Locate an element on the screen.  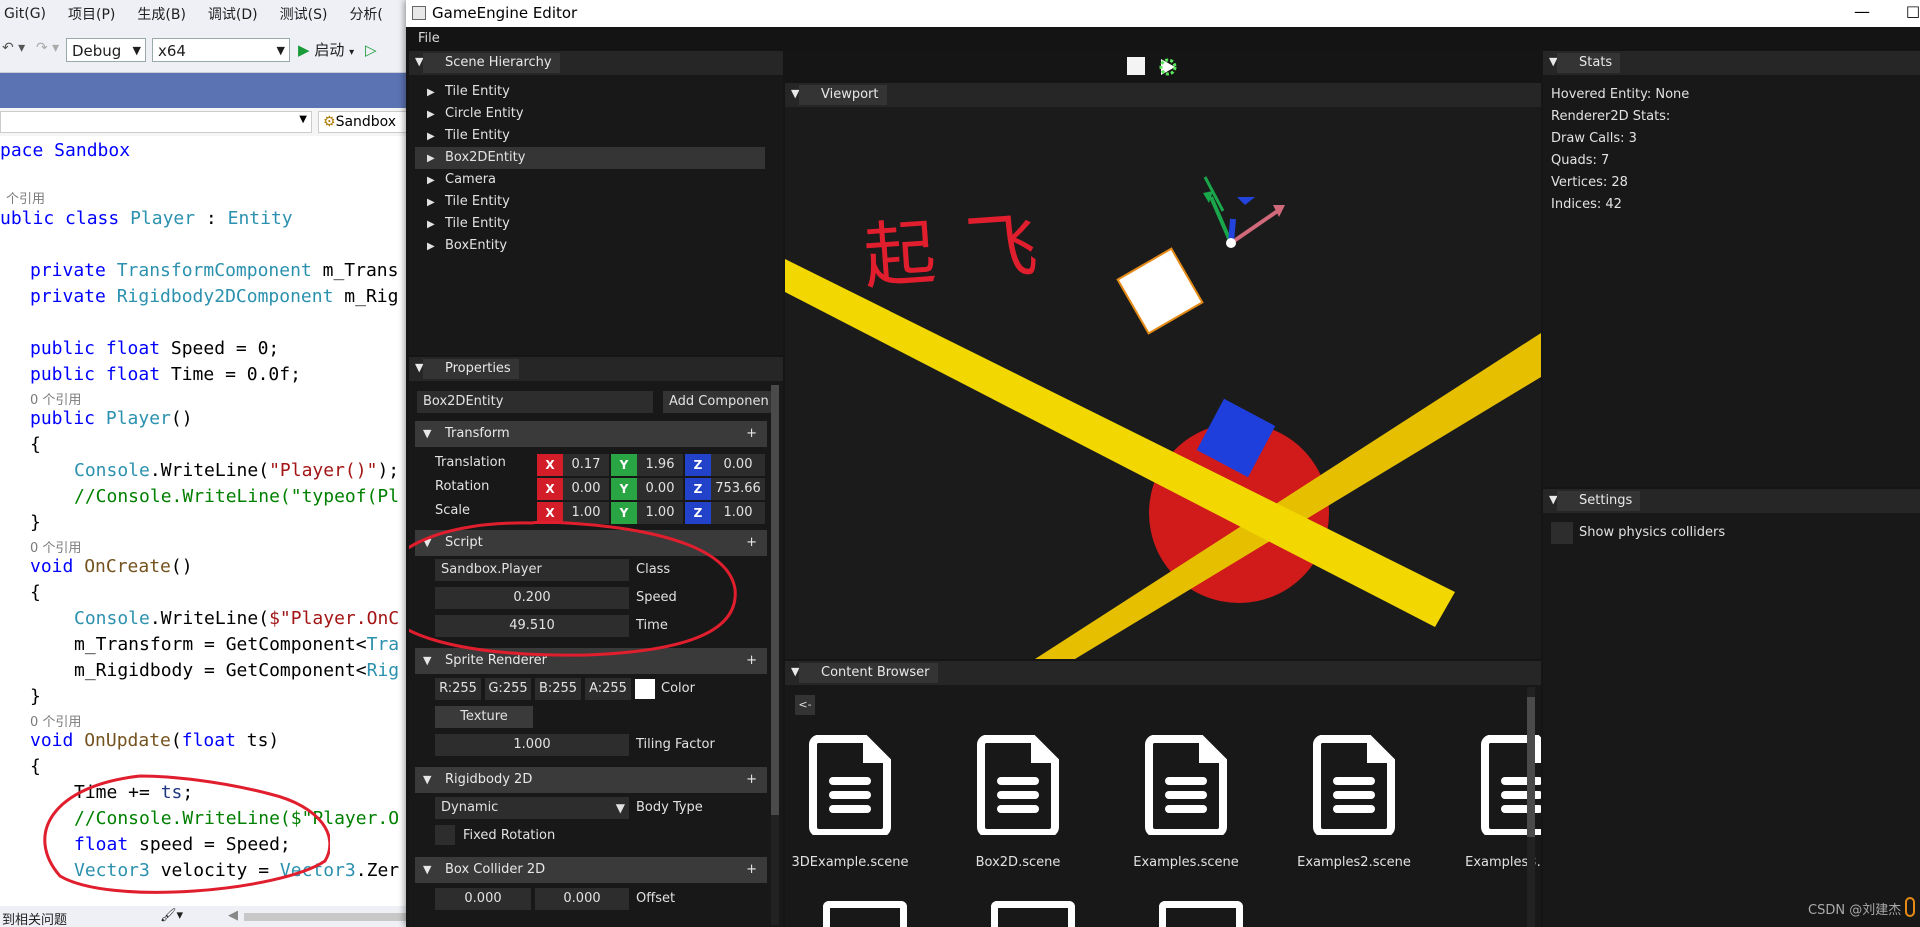
config-select: Debug ▼ is located at coordinates (106, 50).